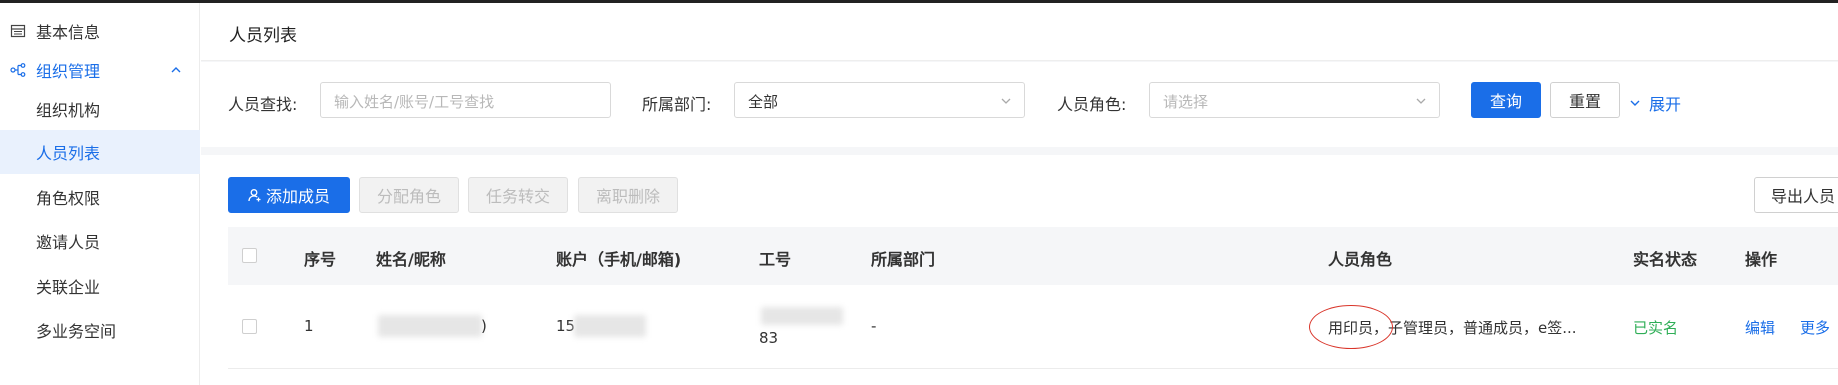 This screenshot has height=385, width=1838. What do you see at coordinates (1796, 195) in the screenshot?
I see `export-members-button: 导出人员` at bounding box center [1796, 195].